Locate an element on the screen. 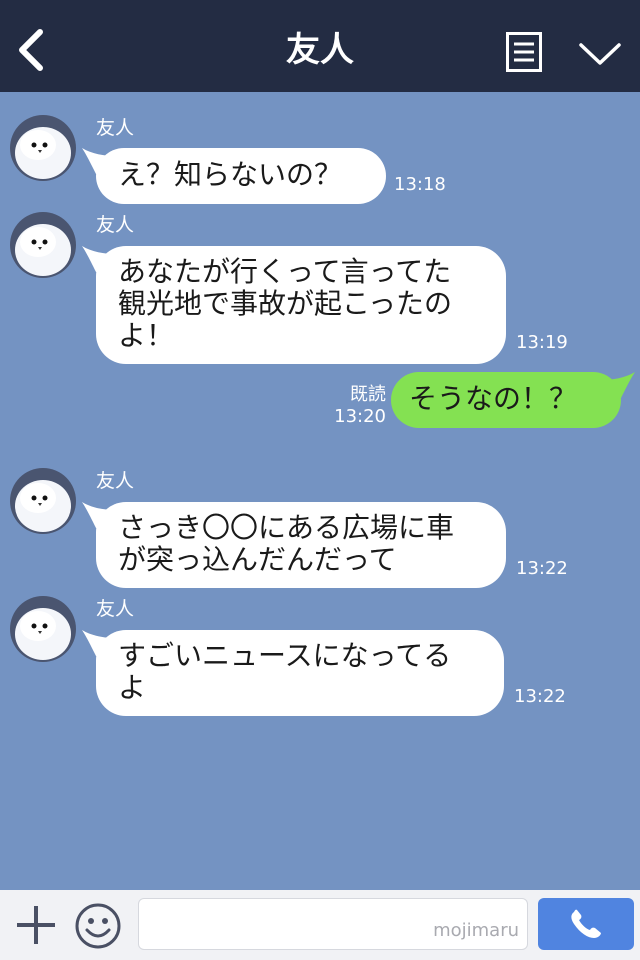 This screenshot has width=640, height=960. message-bubble: え？知らないの？ is located at coordinates (234, 176).